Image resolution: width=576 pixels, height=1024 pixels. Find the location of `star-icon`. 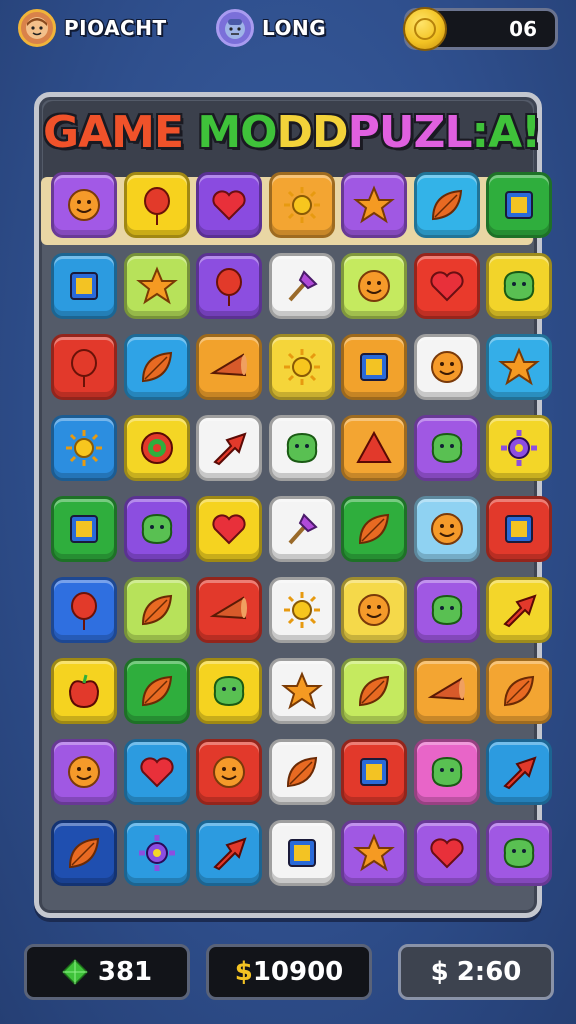

star-icon is located at coordinates (374, 852).